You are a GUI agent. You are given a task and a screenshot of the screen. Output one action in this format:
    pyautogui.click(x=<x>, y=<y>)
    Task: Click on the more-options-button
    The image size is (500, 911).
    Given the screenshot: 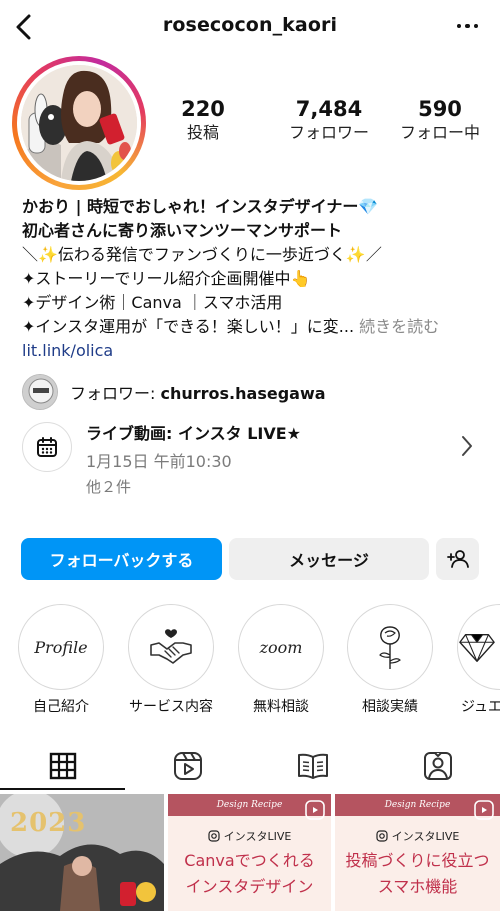 What is the action you would take?
    pyautogui.click(x=467, y=26)
    